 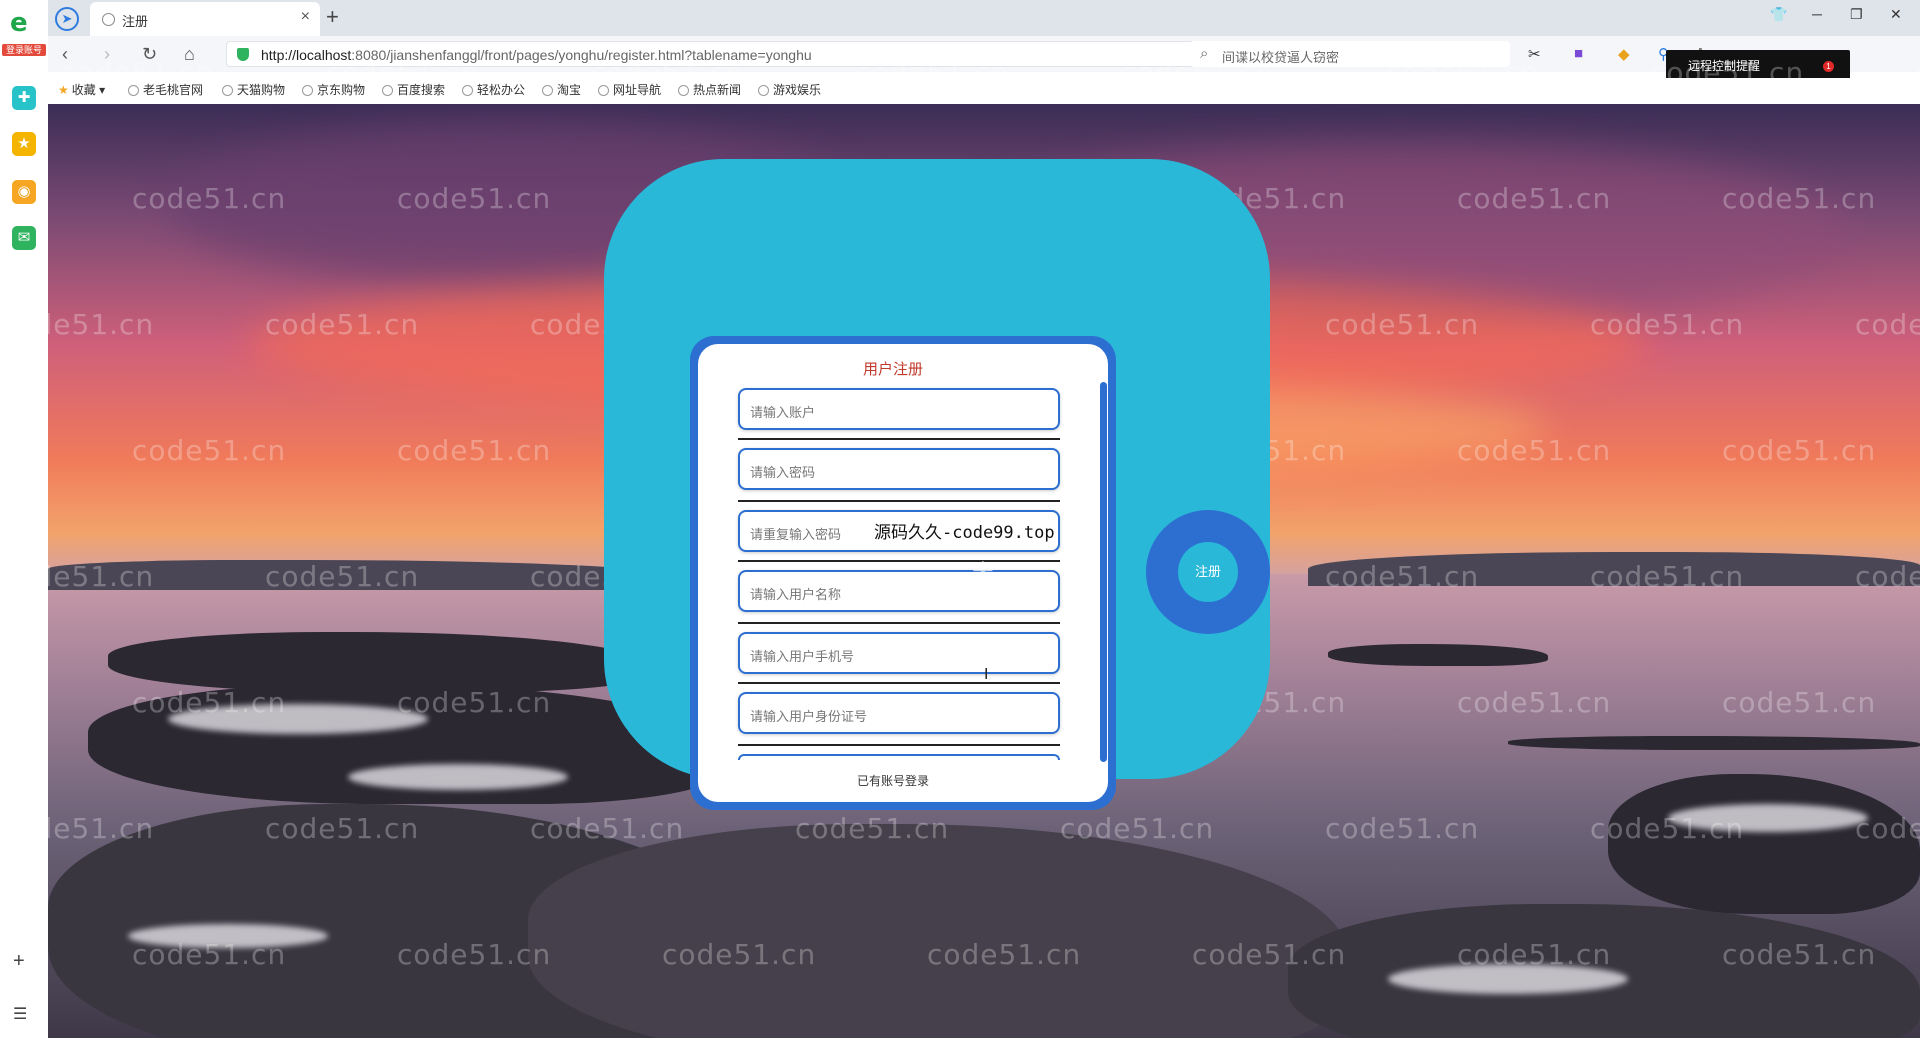 I want to click on password-input: 请输入密码, so click(x=899, y=469).